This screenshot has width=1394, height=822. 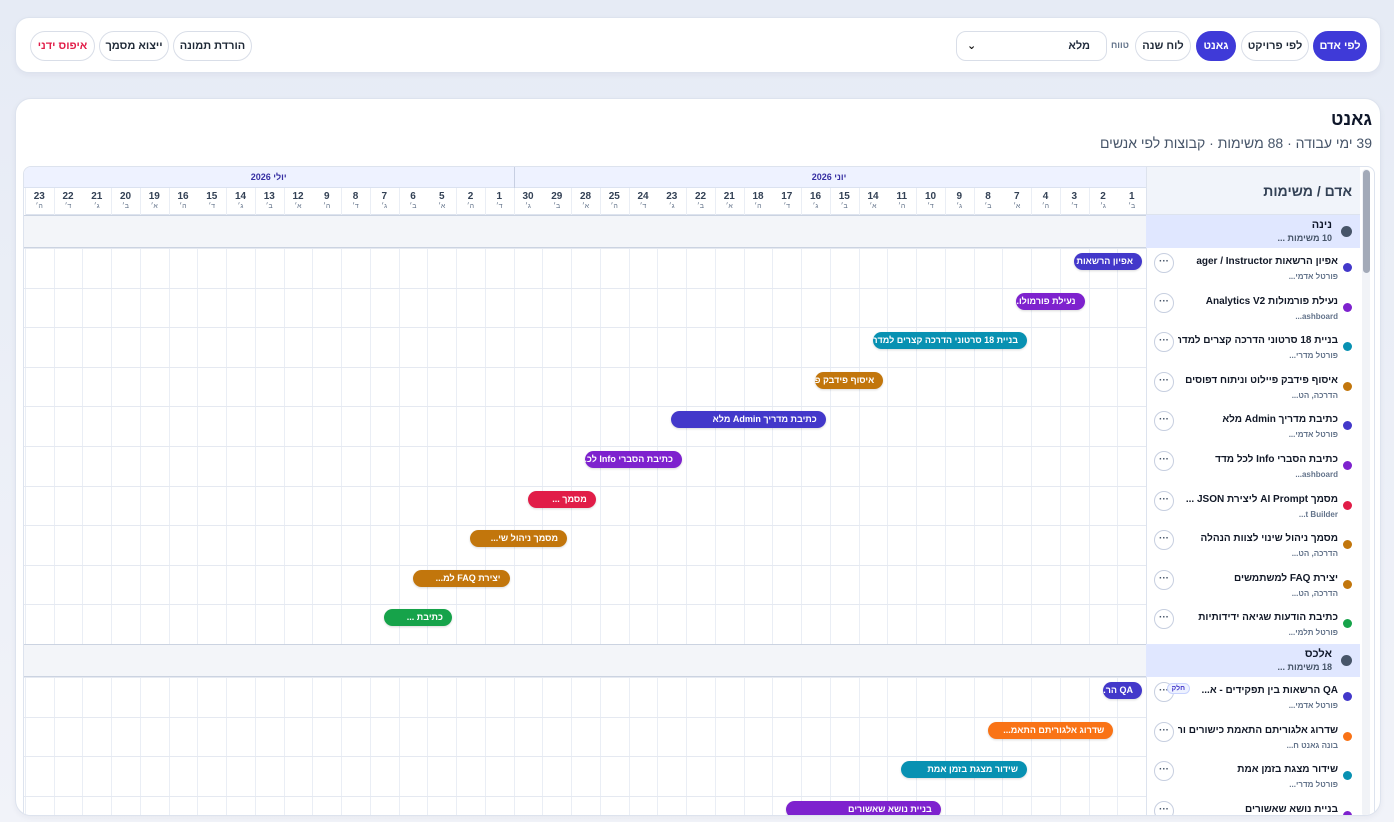 What do you see at coordinates (68, 196) in the screenshot?
I see `day-number: 22` at bounding box center [68, 196].